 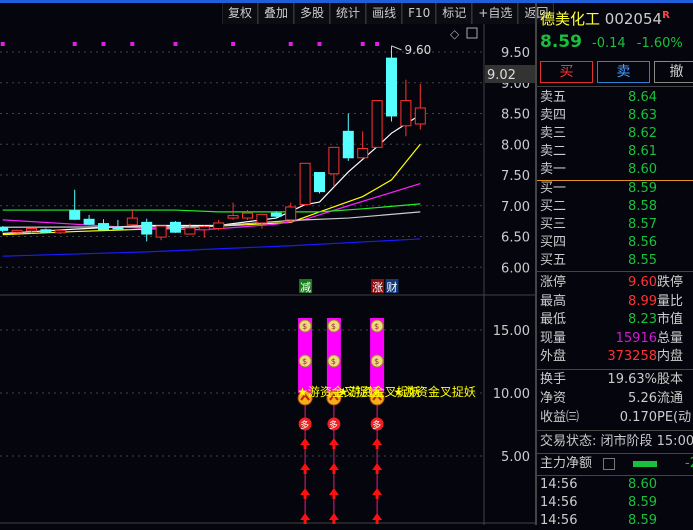 What do you see at coordinates (616, 207) in the screenshot?
I see `bid-row: 买二 8.58` at bounding box center [616, 207].